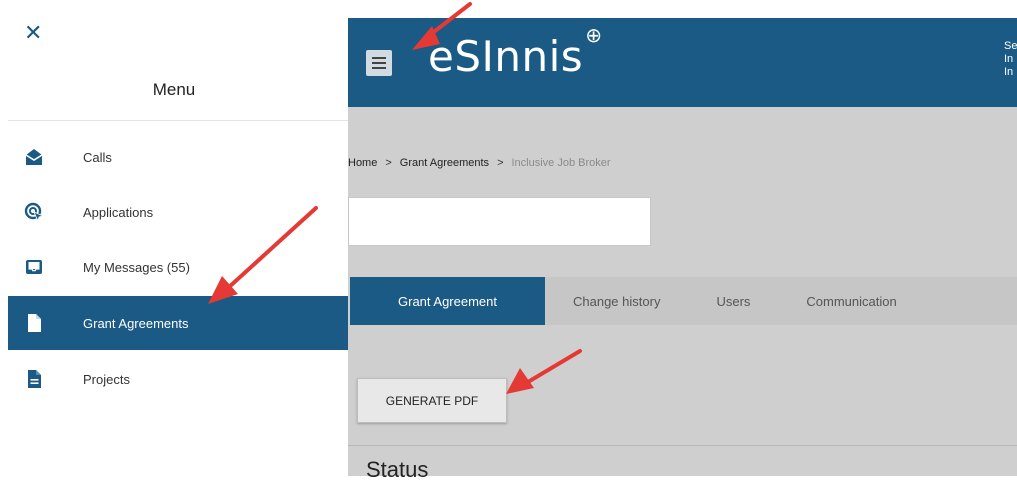  Describe the element at coordinates (554, 366) in the screenshot. I see `arrow-to-generate-pdf` at that location.